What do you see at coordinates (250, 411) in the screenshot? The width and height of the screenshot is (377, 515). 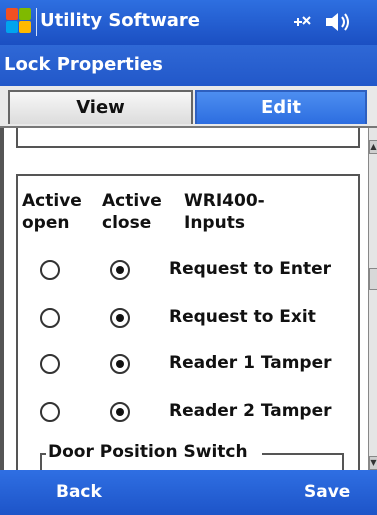 I see `input-label: Reader 2 Tamper` at bounding box center [250, 411].